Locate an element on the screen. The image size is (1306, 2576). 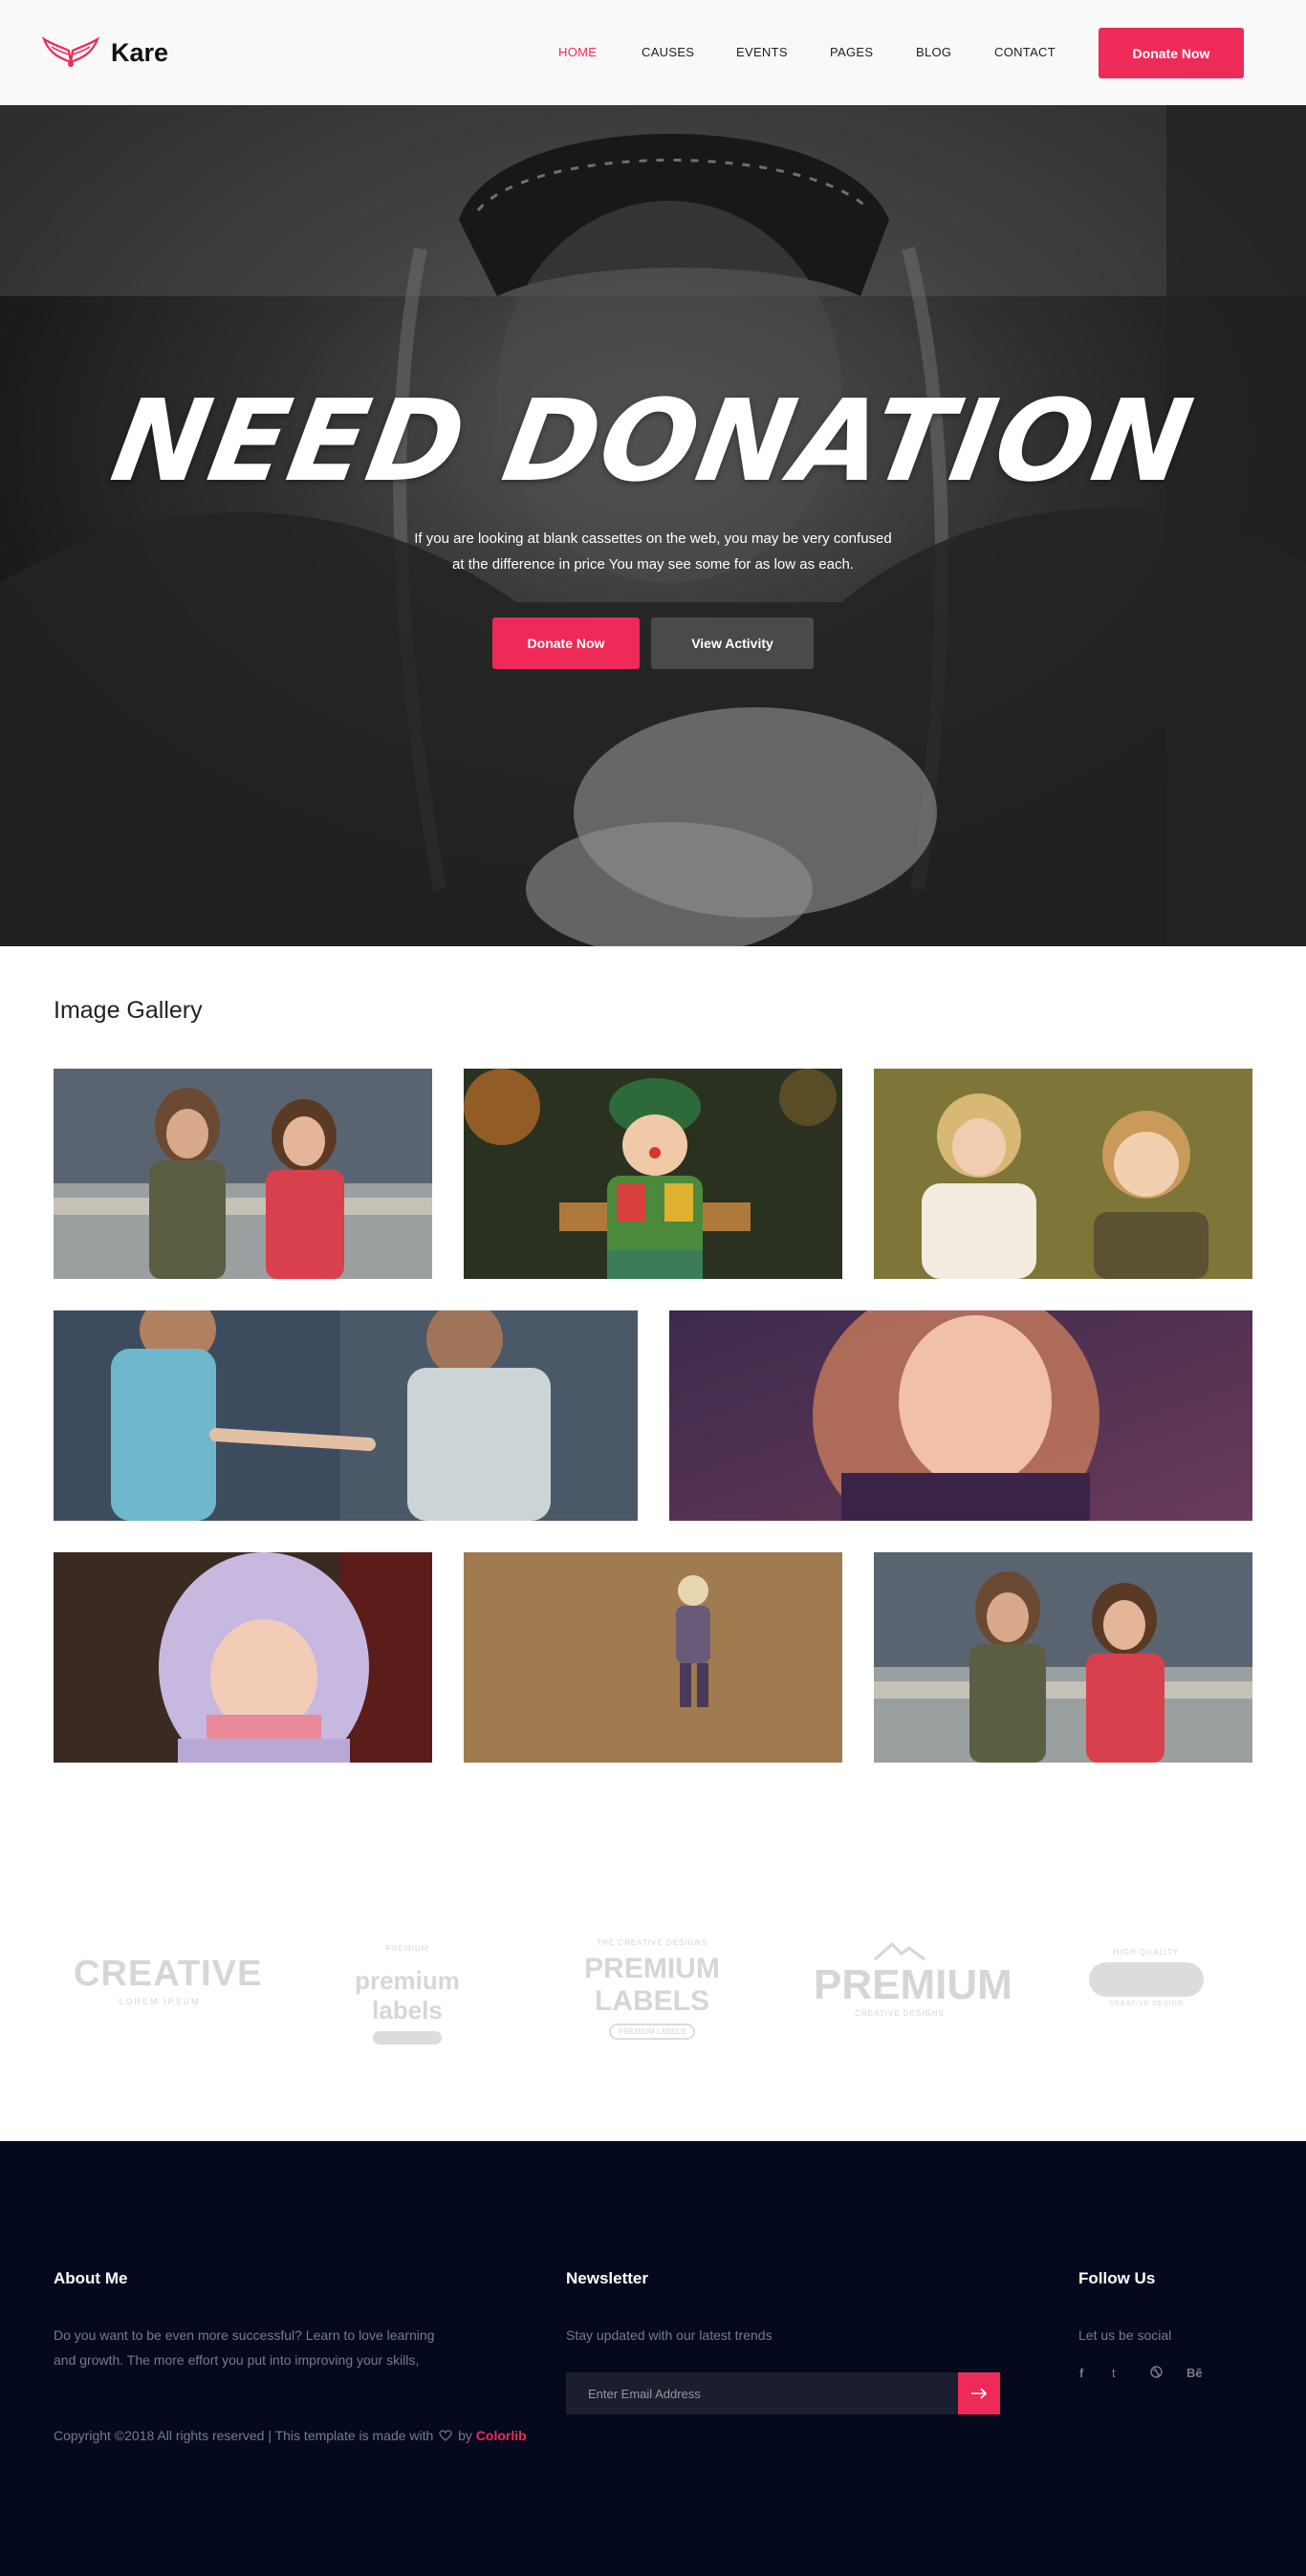
hero-title: NEED DONATION is located at coordinates (653, 441).